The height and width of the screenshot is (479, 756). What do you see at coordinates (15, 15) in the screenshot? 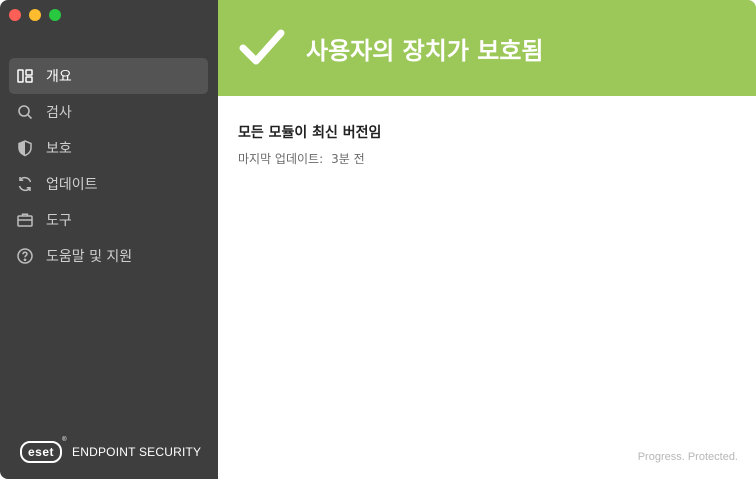
I see `close-window-button` at bounding box center [15, 15].